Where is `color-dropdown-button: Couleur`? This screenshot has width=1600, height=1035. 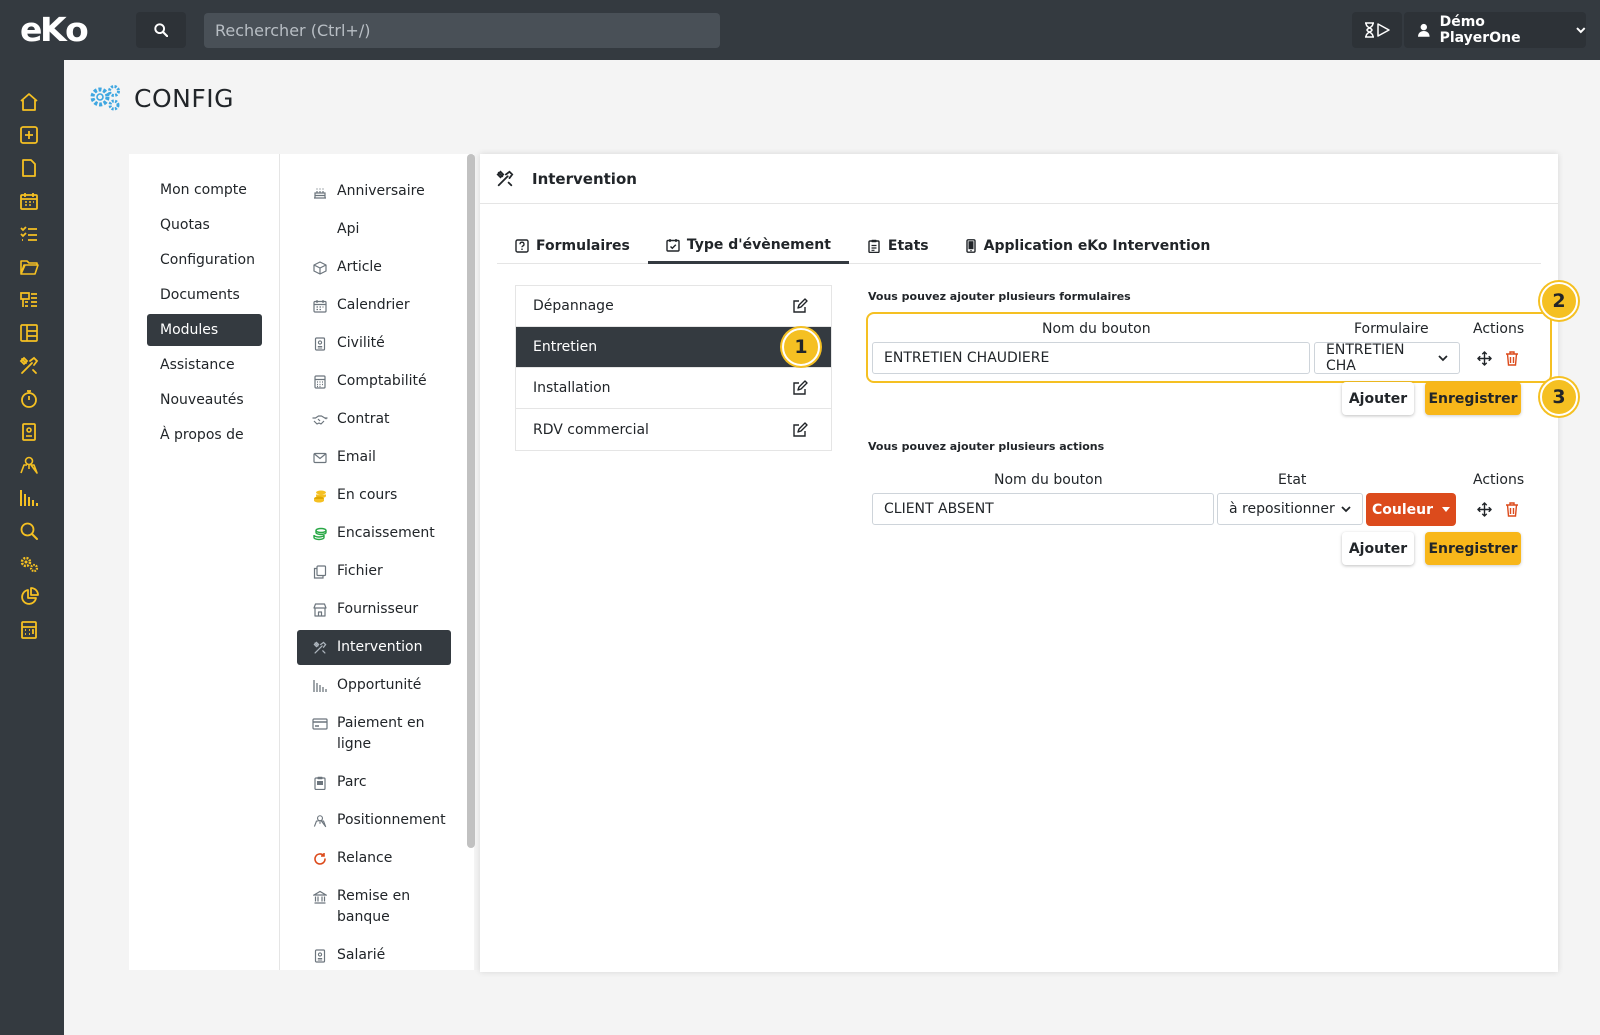
color-dropdown-button: Couleur is located at coordinates (1411, 509).